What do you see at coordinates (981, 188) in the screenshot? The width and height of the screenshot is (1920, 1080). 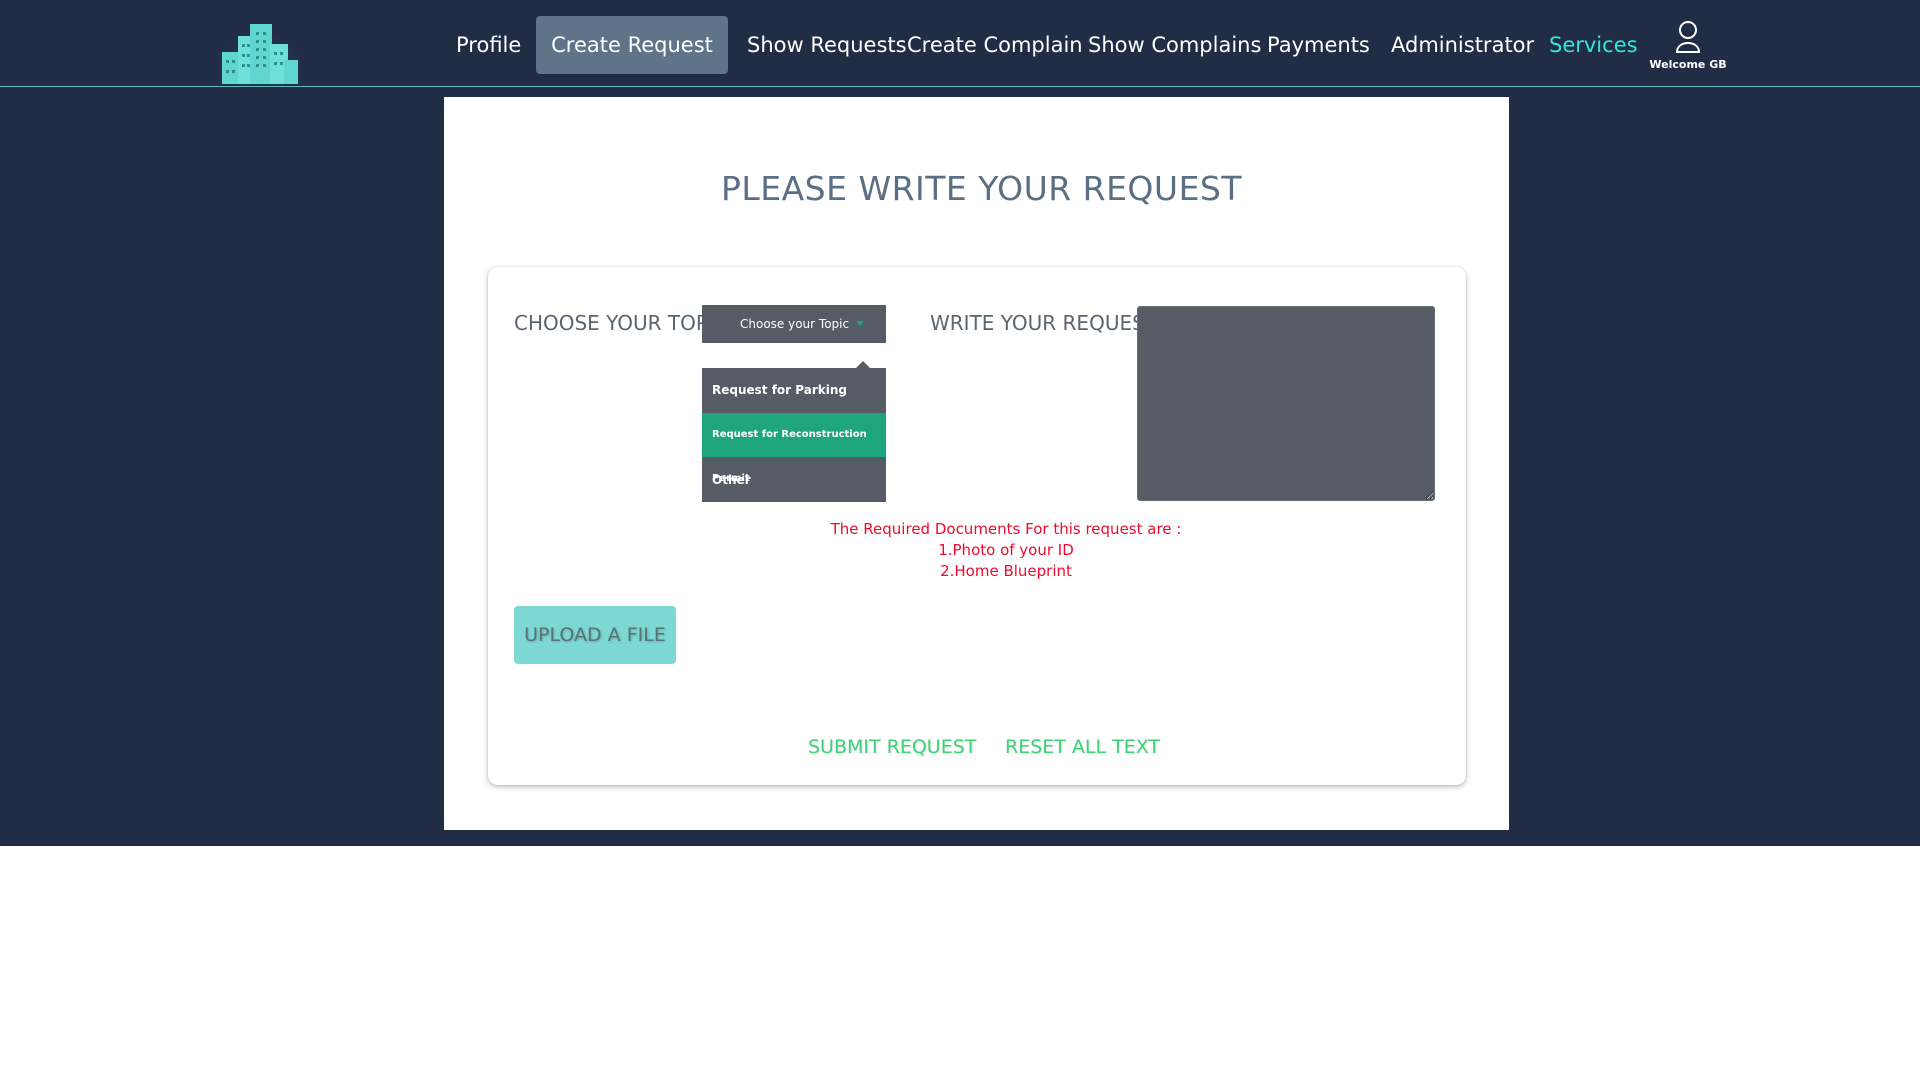 I see `page-title: PLEASE WRITE YOUR REQUEST` at bounding box center [981, 188].